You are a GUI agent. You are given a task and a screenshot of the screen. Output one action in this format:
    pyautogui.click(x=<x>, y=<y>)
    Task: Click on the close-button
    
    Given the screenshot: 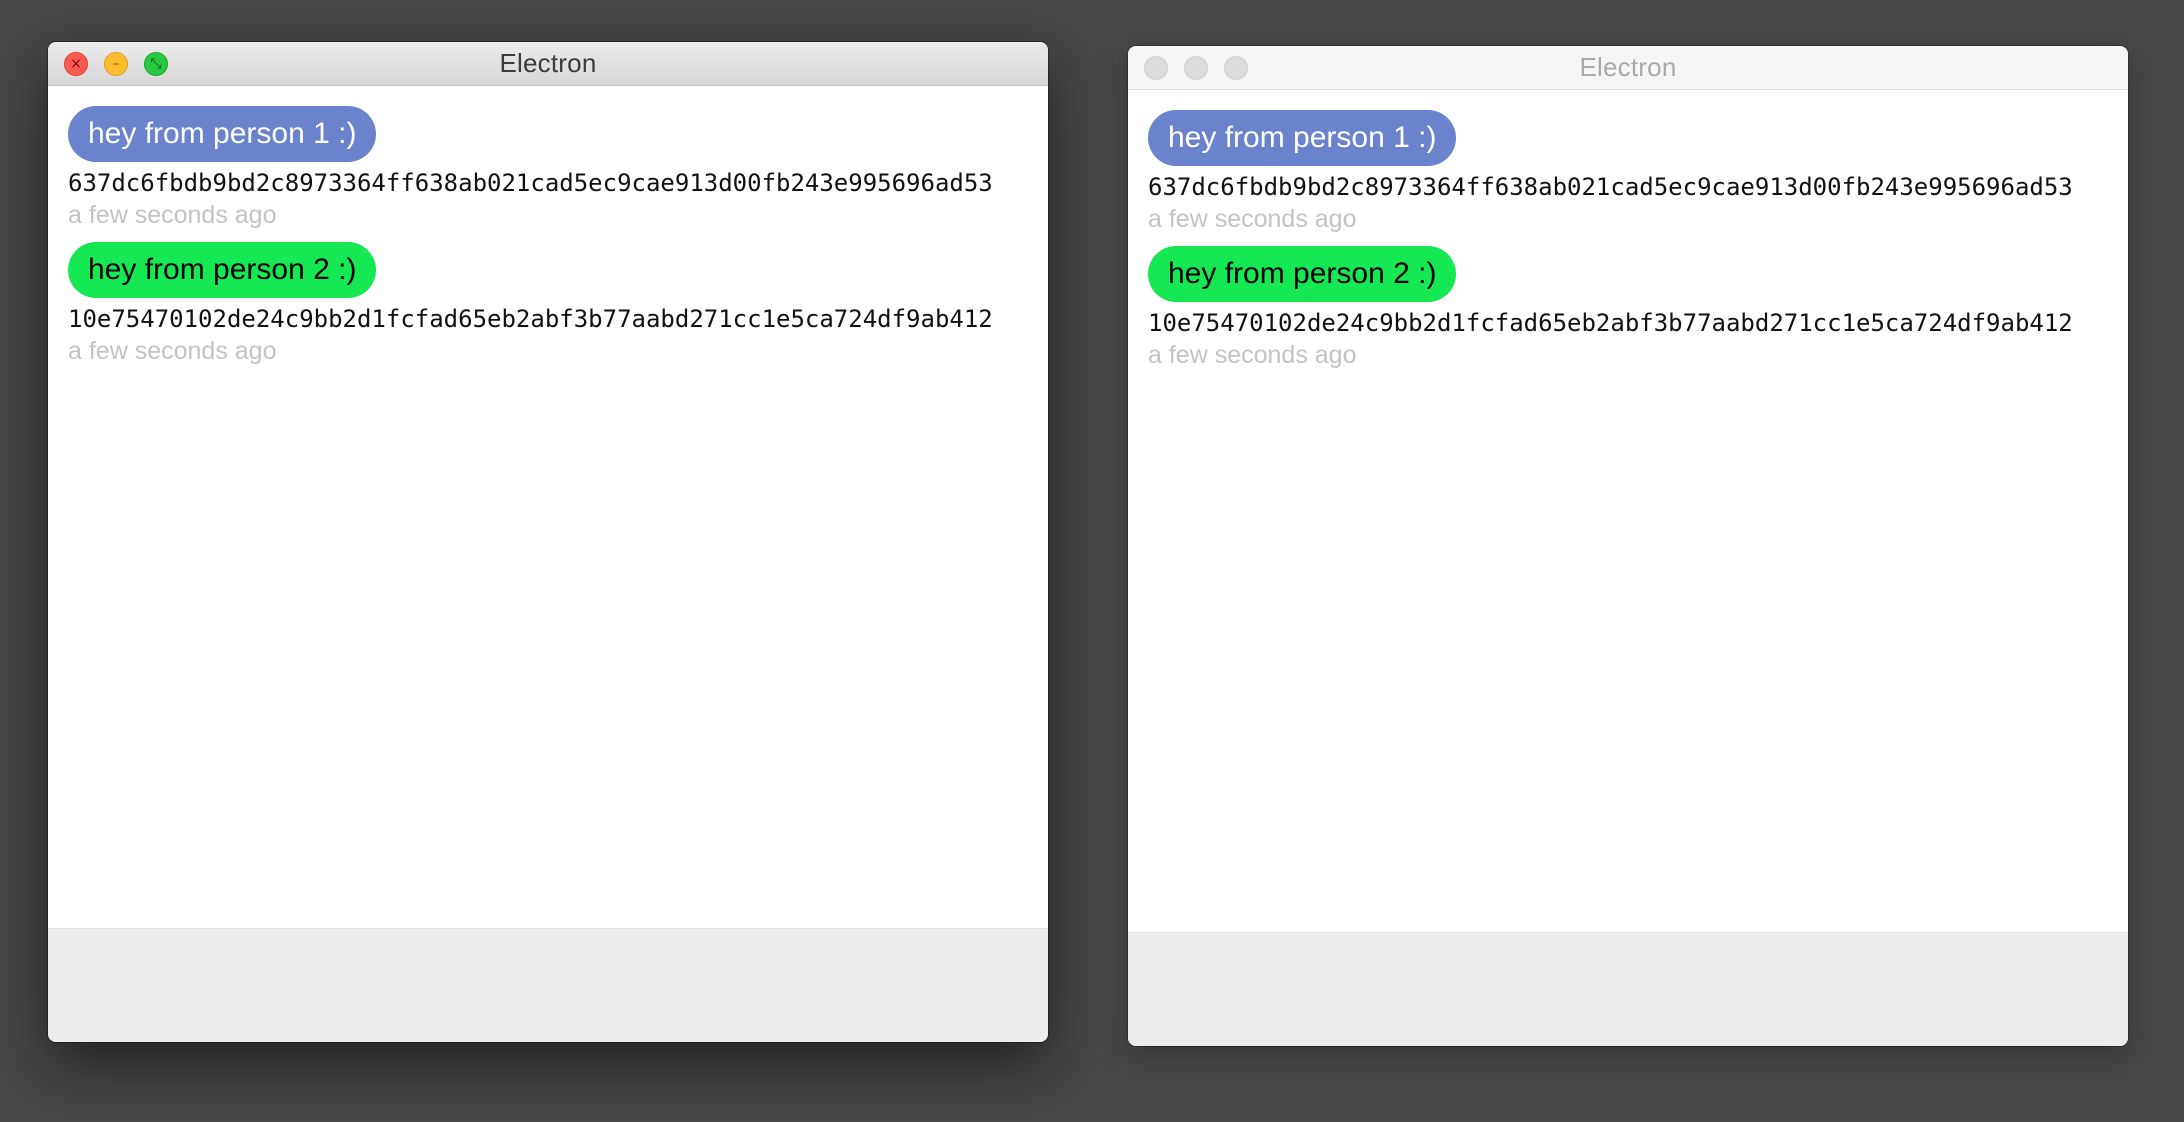 What is the action you would take?
    pyautogui.click(x=1156, y=68)
    